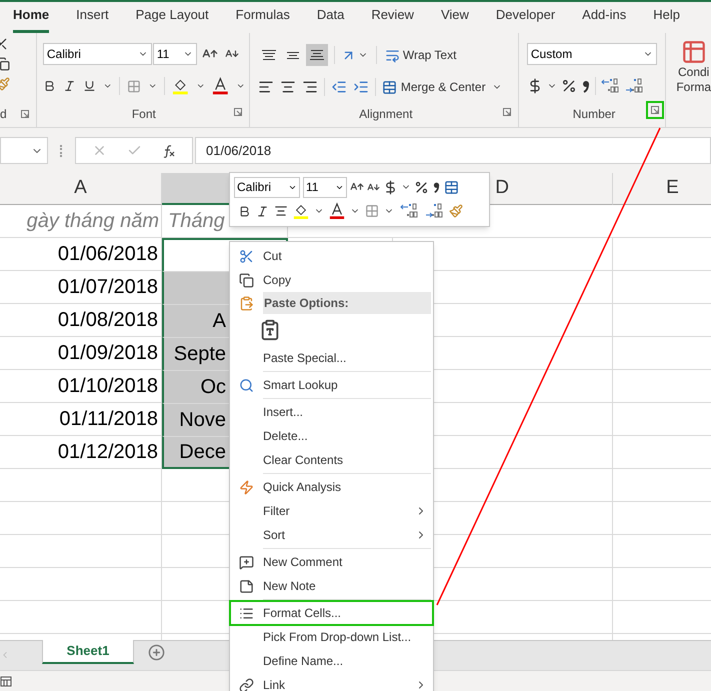 This screenshot has width=711, height=691. I want to click on ribbon-tab: Insert, so click(92, 18).